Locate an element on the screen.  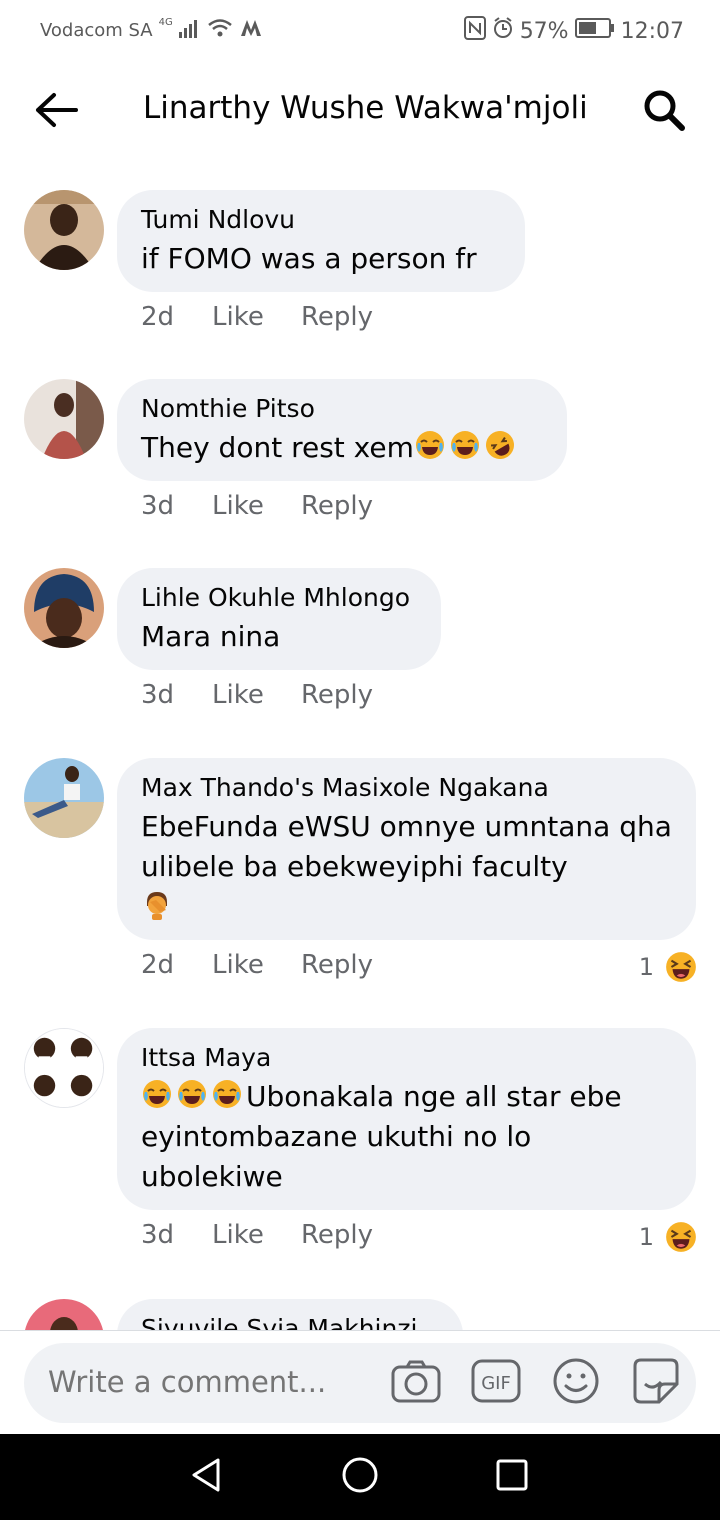
nav-home-button is located at coordinates (360, 1477).